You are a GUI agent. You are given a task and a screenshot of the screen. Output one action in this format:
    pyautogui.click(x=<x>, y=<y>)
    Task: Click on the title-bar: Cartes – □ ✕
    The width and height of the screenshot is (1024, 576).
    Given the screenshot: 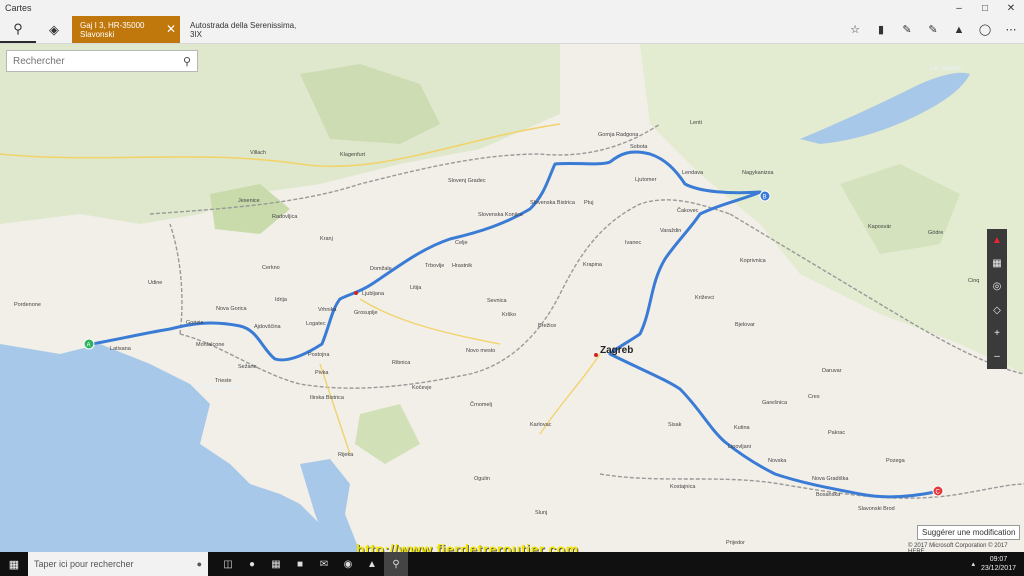 What is the action you would take?
    pyautogui.click(x=512, y=8)
    